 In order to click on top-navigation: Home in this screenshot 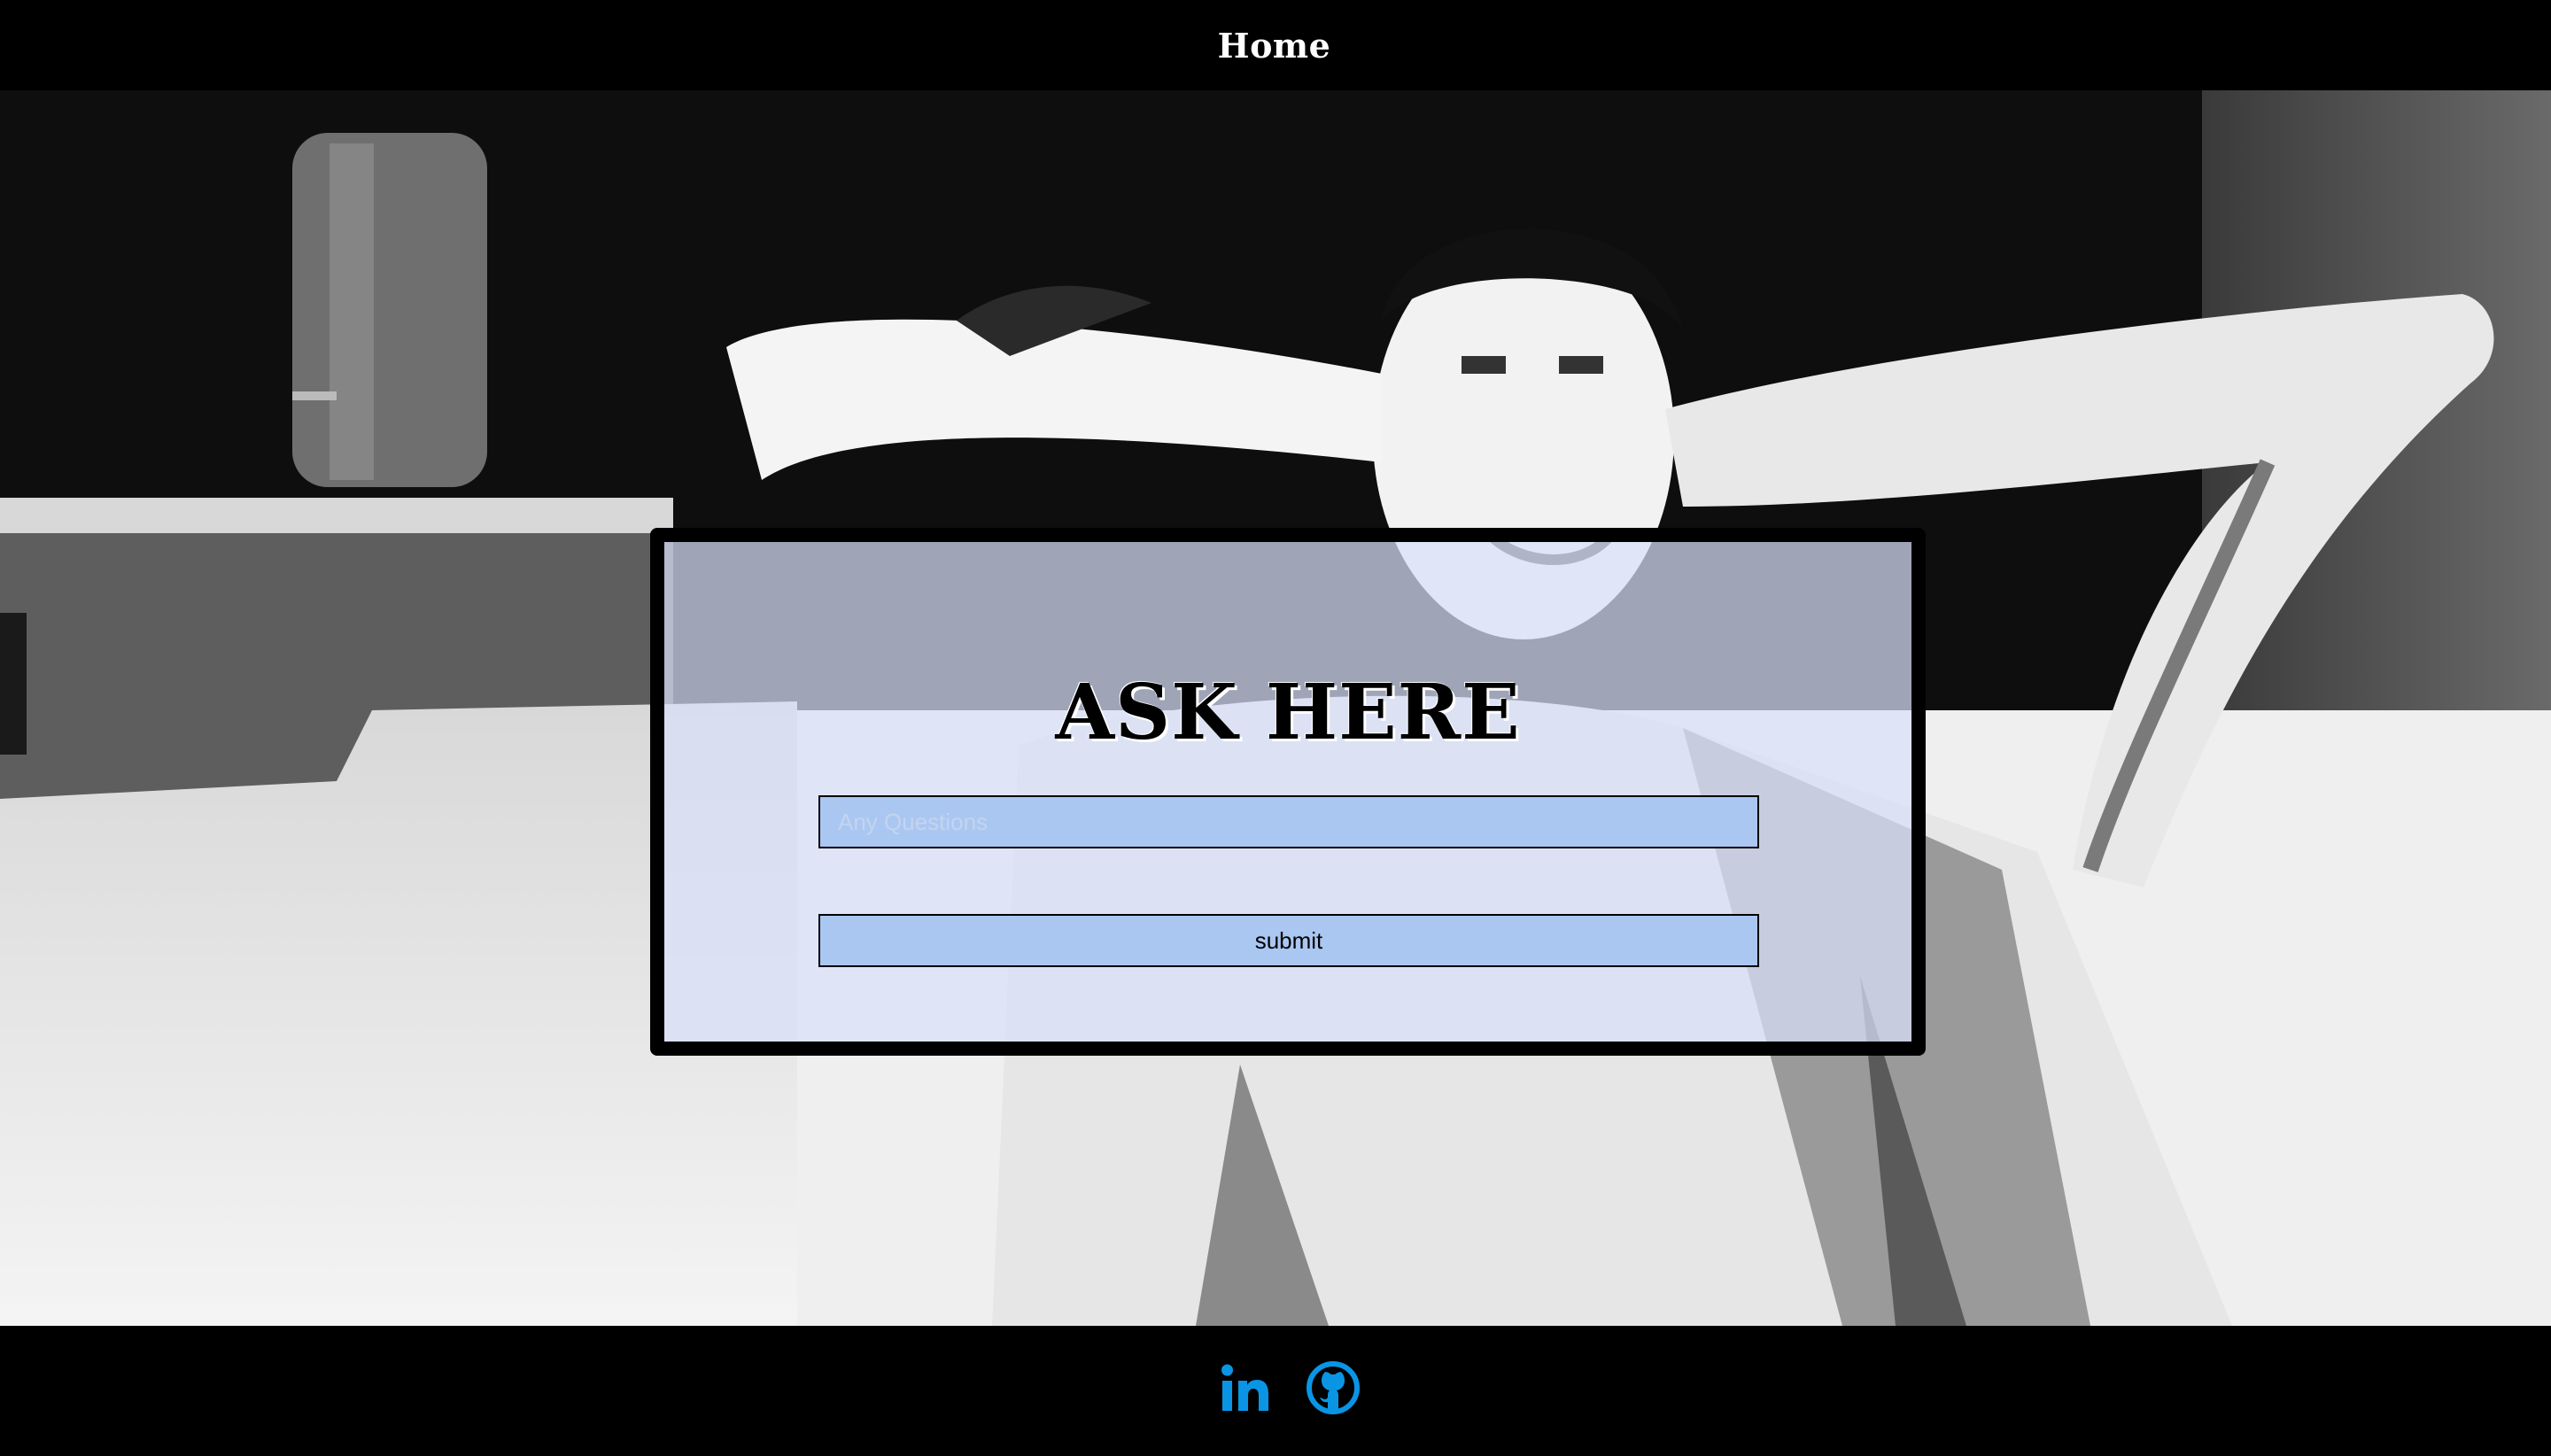, I will do `click(1275, 45)`.